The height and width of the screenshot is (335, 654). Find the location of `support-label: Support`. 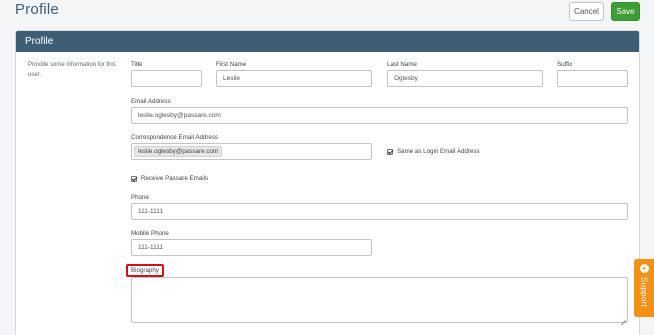

support-label: Support is located at coordinates (644, 292).